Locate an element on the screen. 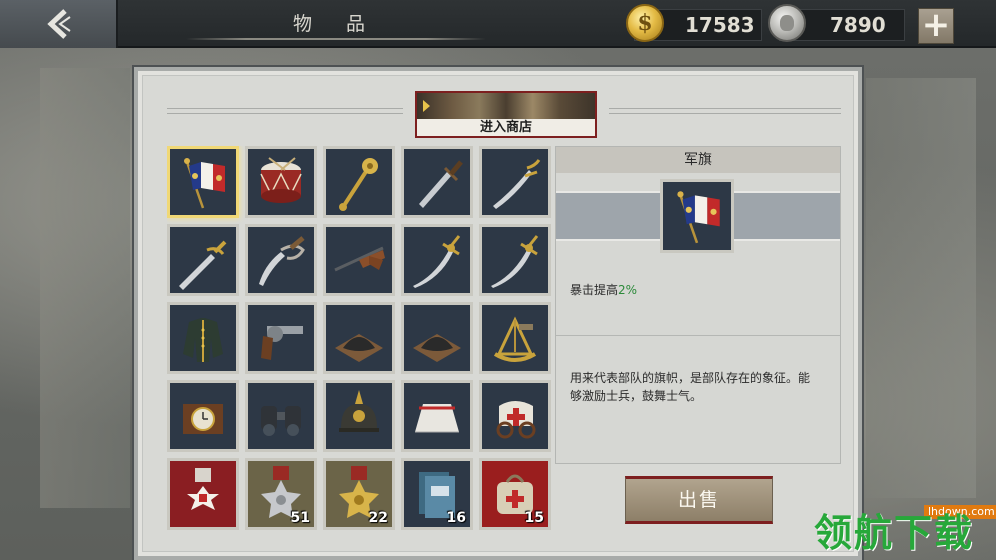 The width and height of the screenshot is (996, 560). add-currency-button: + is located at coordinates (936, 26).